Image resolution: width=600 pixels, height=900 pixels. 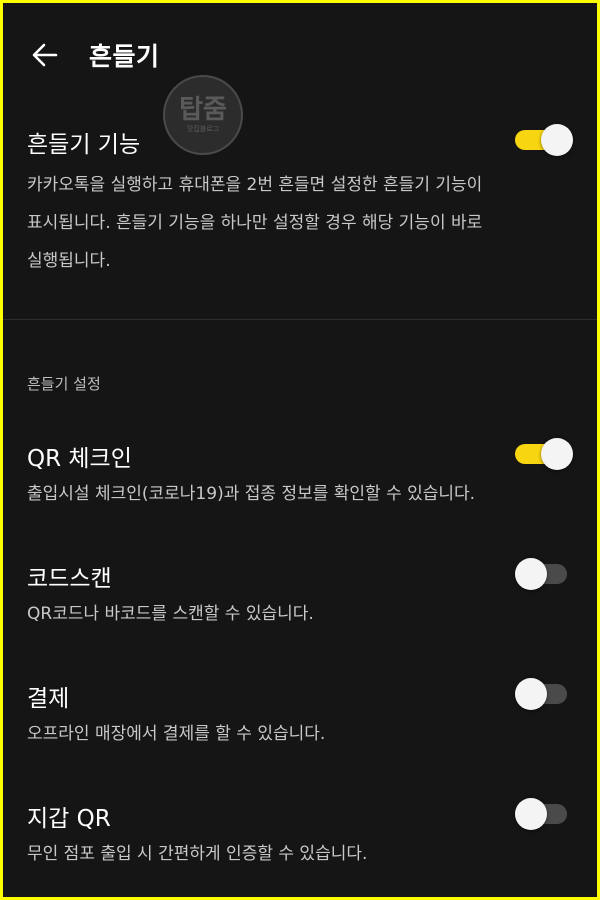 I want to click on setting-description: 오프라인 매장에서 결제를 할 수 있습니다., so click(x=176, y=734).